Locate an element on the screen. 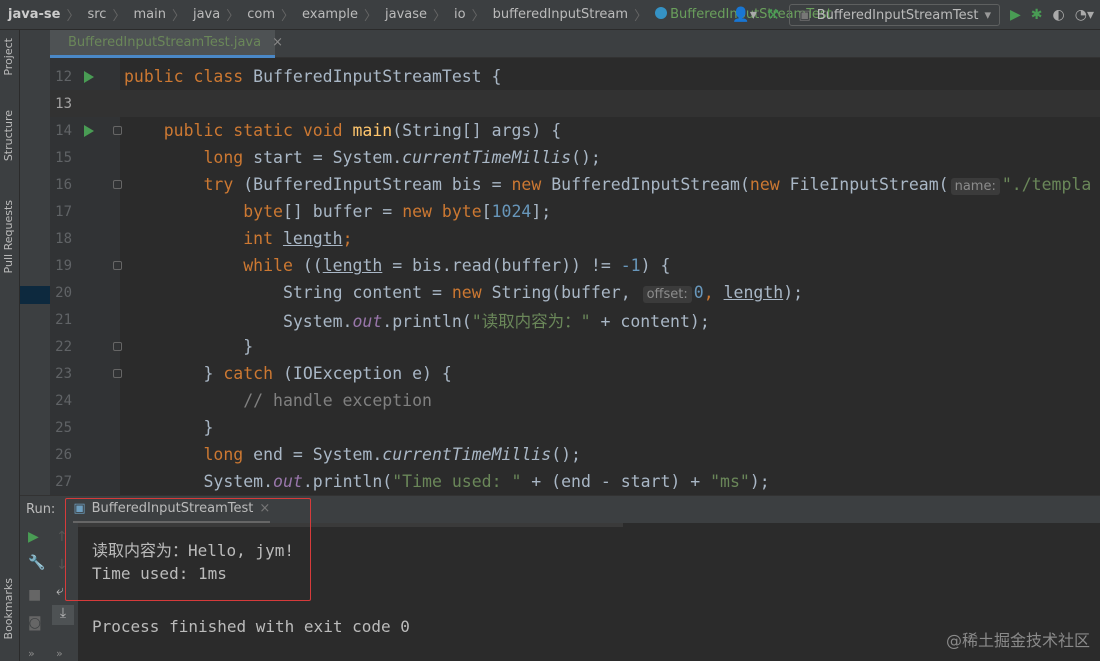  camera-icon: ◙ is located at coordinates (35, 623).